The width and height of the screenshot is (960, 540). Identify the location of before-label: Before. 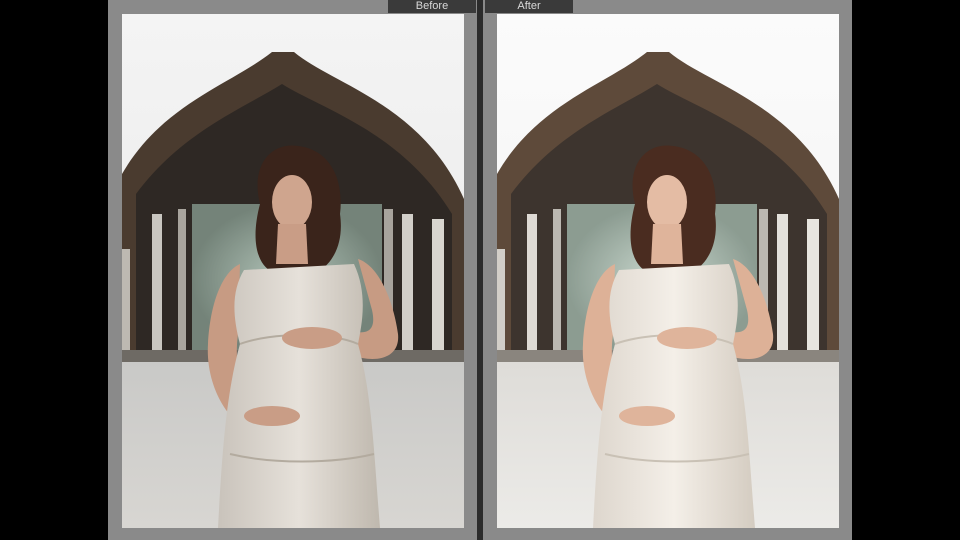
(432, 6).